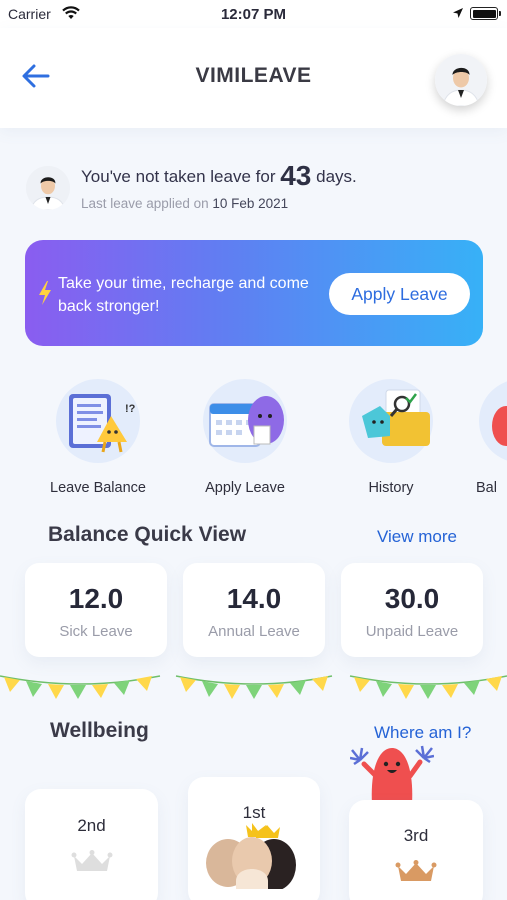 This screenshot has height=900, width=507. I want to click on menu-label-apply-leave: Apply Leave, so click(245, 488).